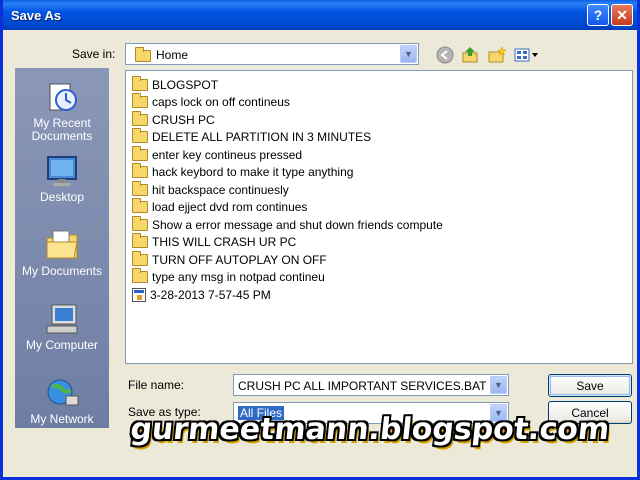 The height and width of the screenshot is (480, 640). I want to click on list-item: 3-28-2013 7-57-45 PM, so click(201, 294).